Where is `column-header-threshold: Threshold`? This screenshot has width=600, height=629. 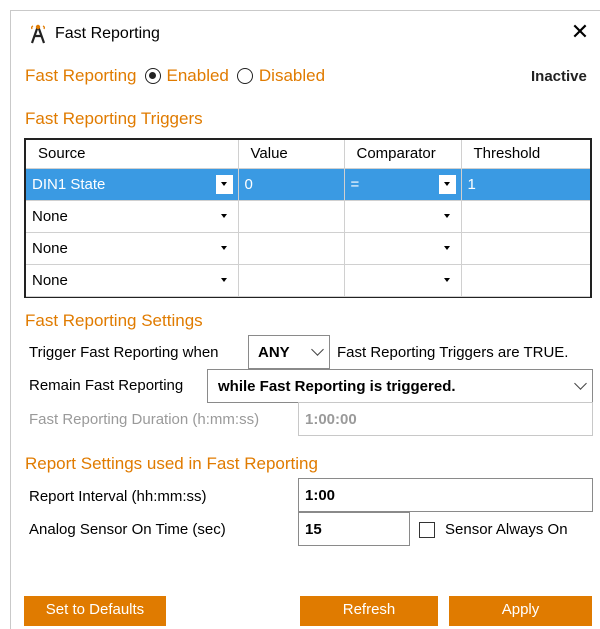 column-header-threshold: Threshold is located at coordinates (525, 154).